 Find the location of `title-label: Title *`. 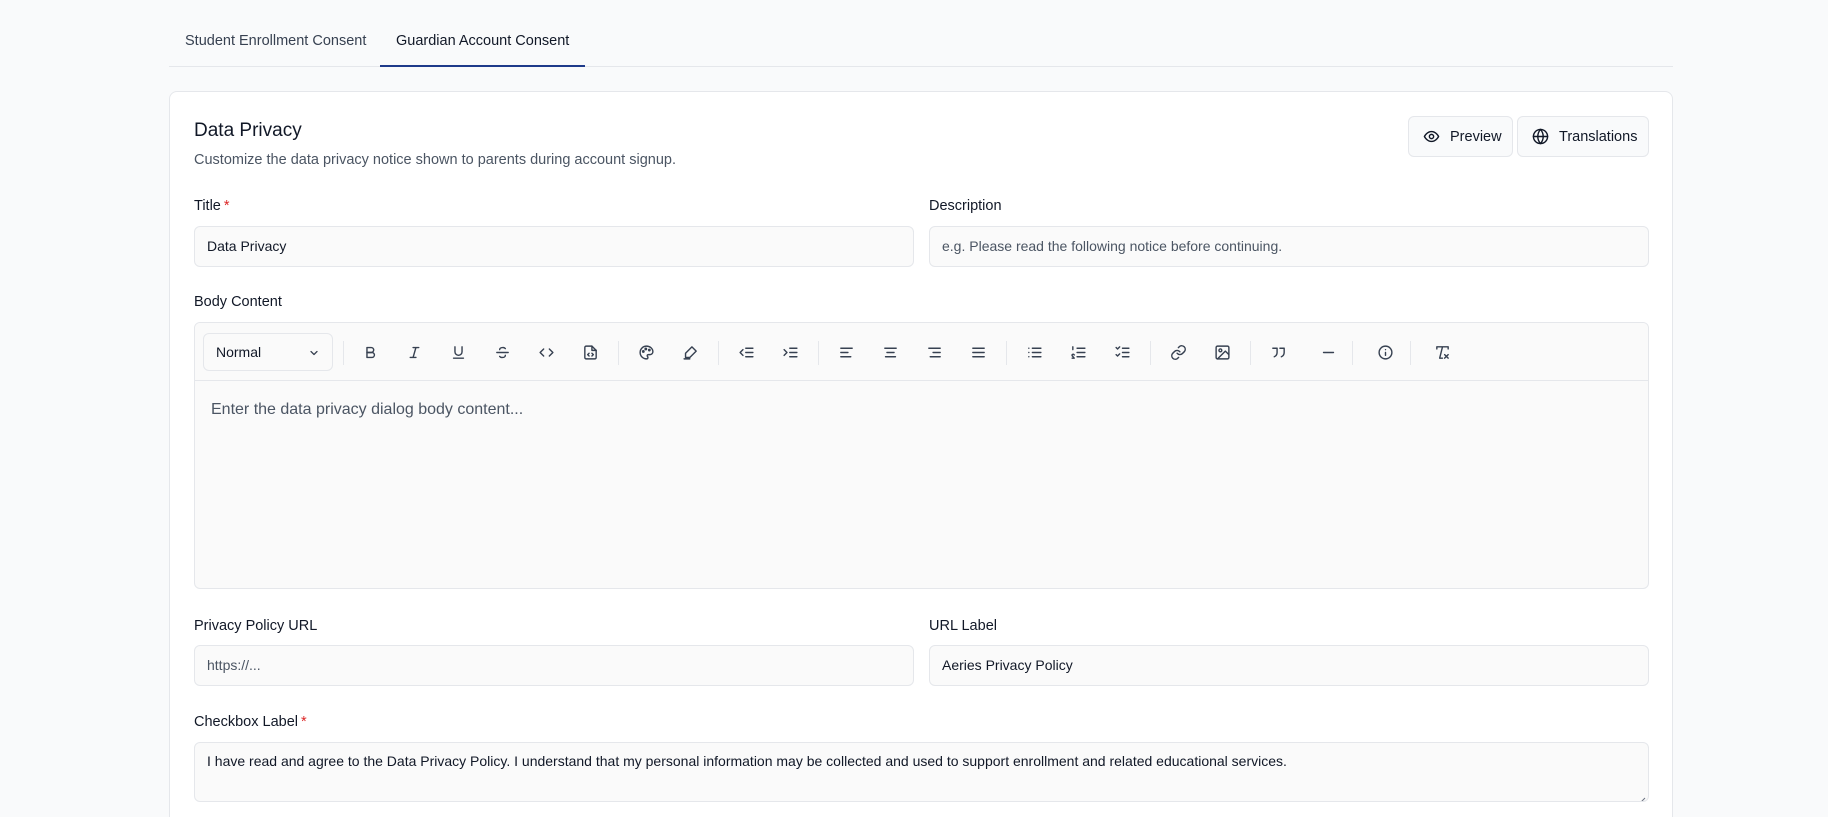

title-label: Title * is located at coordinates (212, 206).